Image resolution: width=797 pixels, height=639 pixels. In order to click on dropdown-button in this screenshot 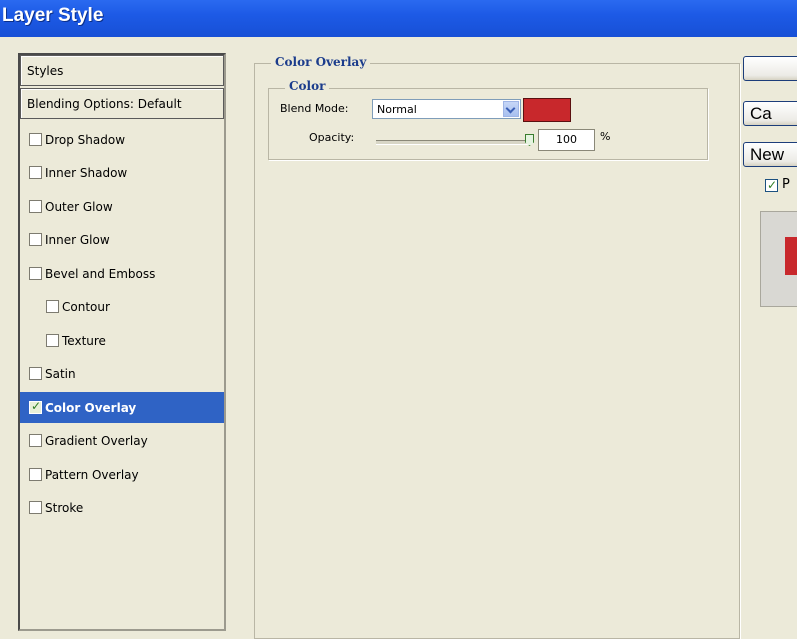, I will do `click(511, 109)`.